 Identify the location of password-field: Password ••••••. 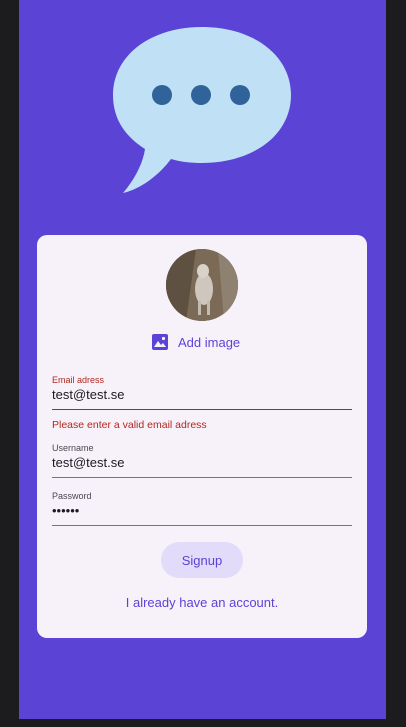
(202, 508).